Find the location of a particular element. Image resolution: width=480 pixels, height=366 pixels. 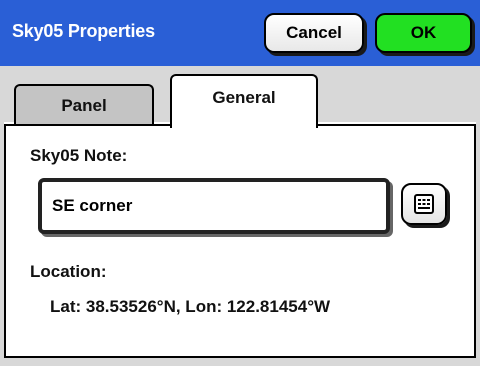

tab-panel: Panel is located at coordinates (84, 105).